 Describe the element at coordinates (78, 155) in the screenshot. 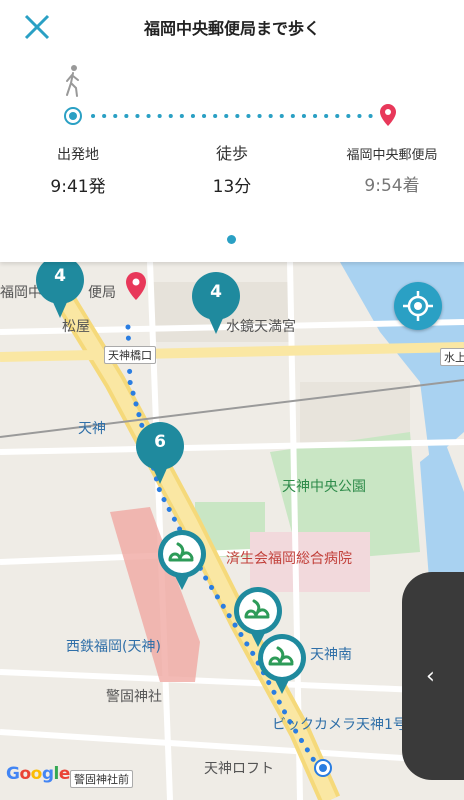

I see `departure-label: 出発地` at that location.